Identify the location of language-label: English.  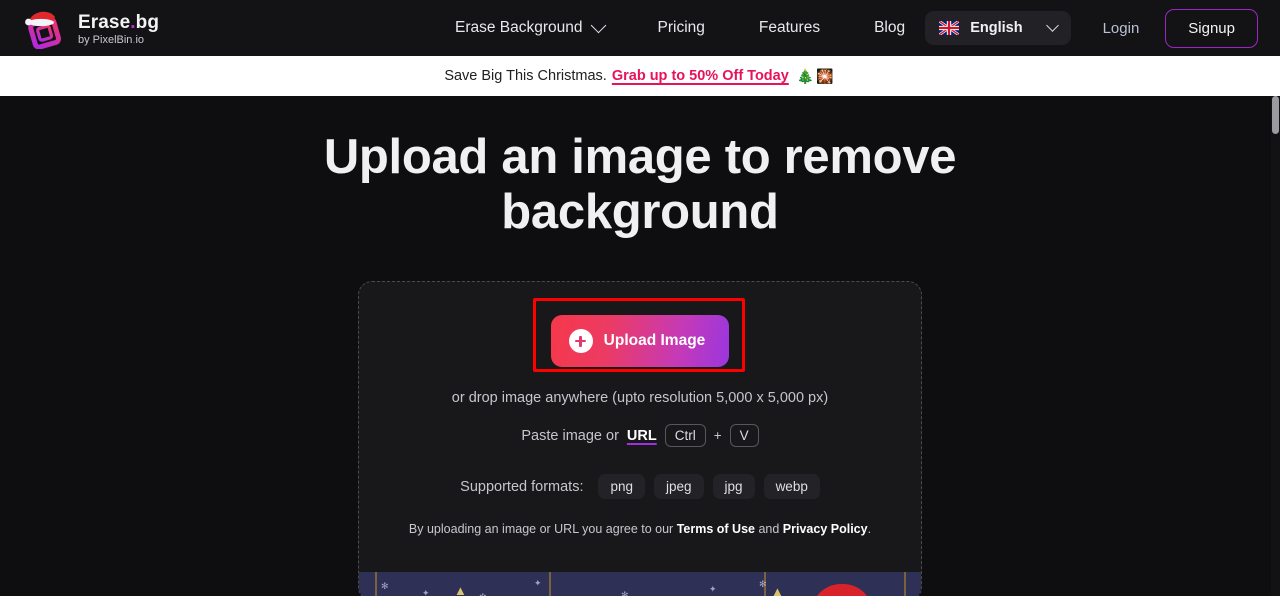
(996, 28).